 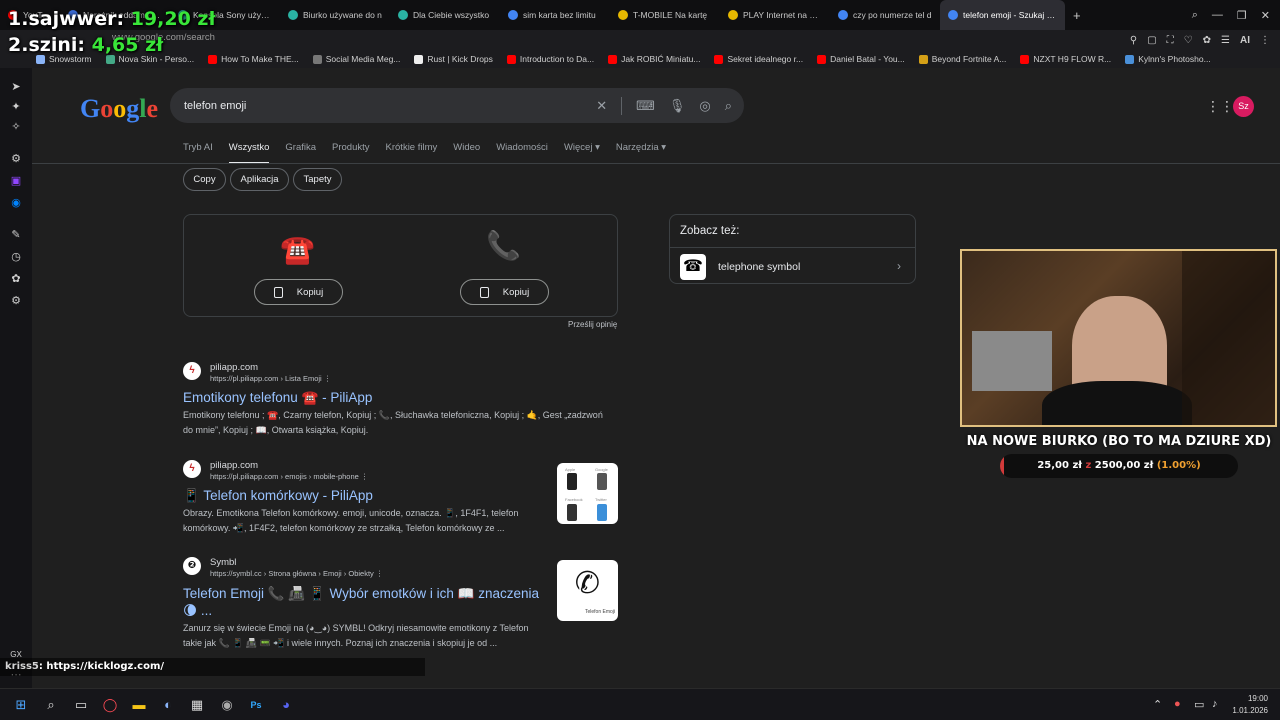 What do you see at coordinates (270, 378) in the screenshot?
I see `site-url: https://pl.piliapp.com › Lista Emoji ⋮` at bounding box center [270, 378].